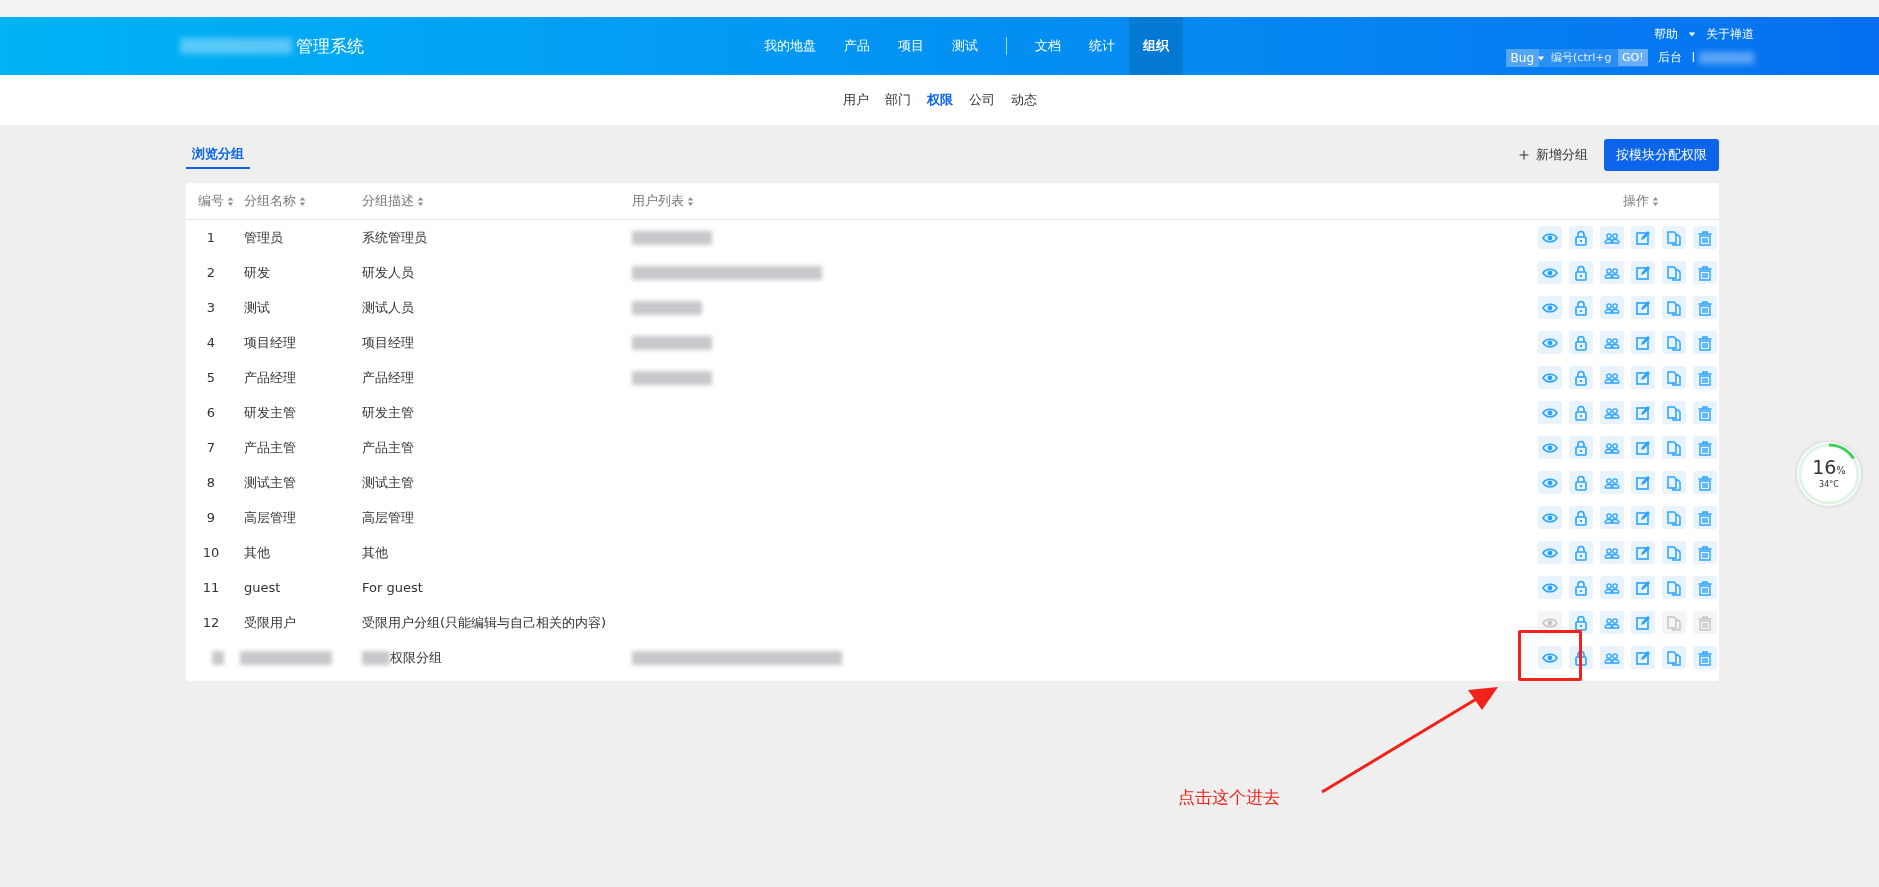  What do you see at coordinates (218, 155) in the screenshot?
I see `page-tab: 浏览分组` at bounding box center [218, 155].